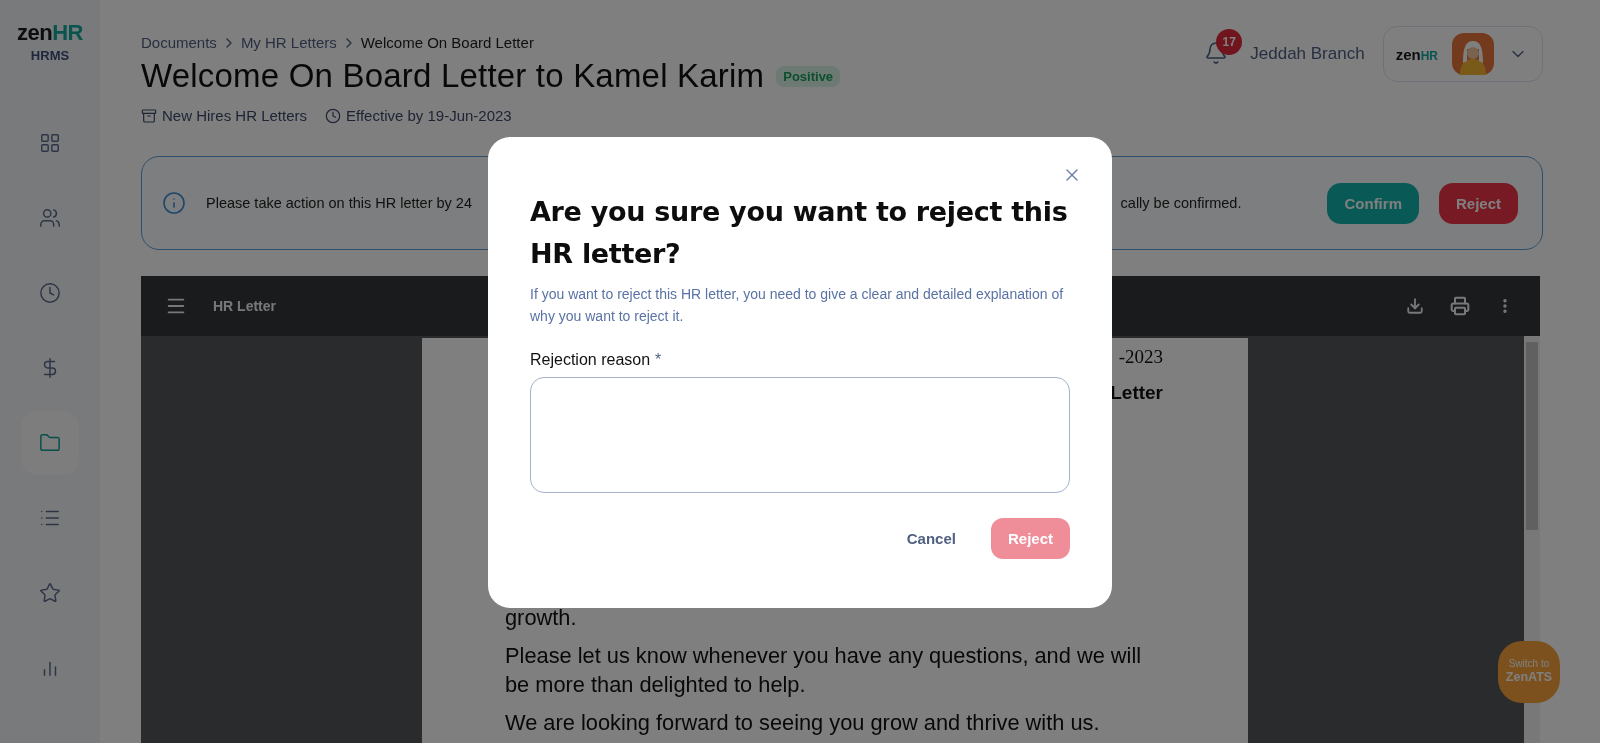 The image size is (1600, 743). I want to click on cancel-button: Cancel, so click(931, 539).